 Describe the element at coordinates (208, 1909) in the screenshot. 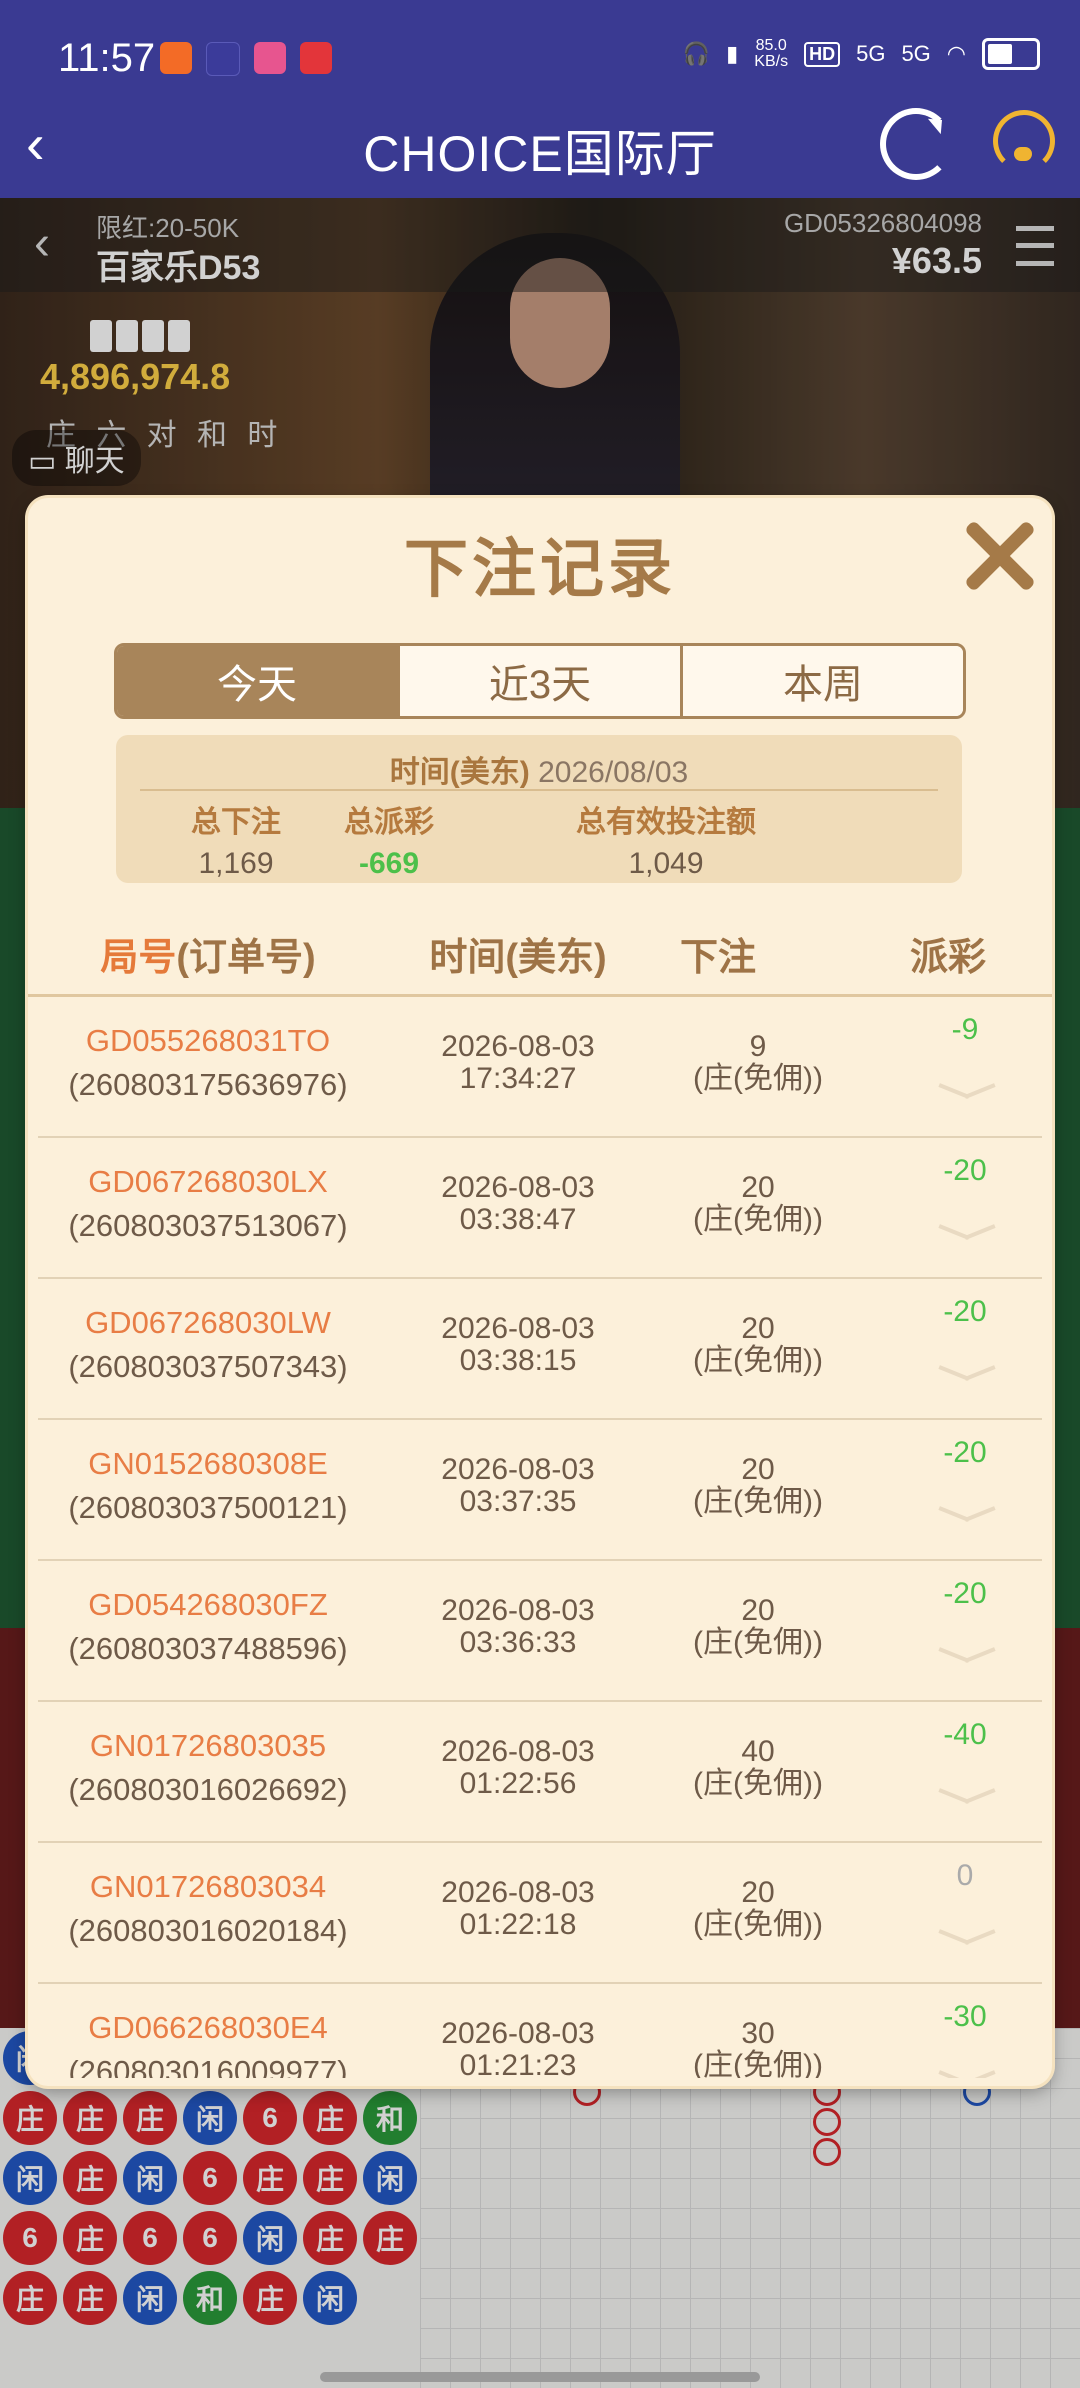

I see `round-cell: GN01726803034 (260803016020184)` at that location.